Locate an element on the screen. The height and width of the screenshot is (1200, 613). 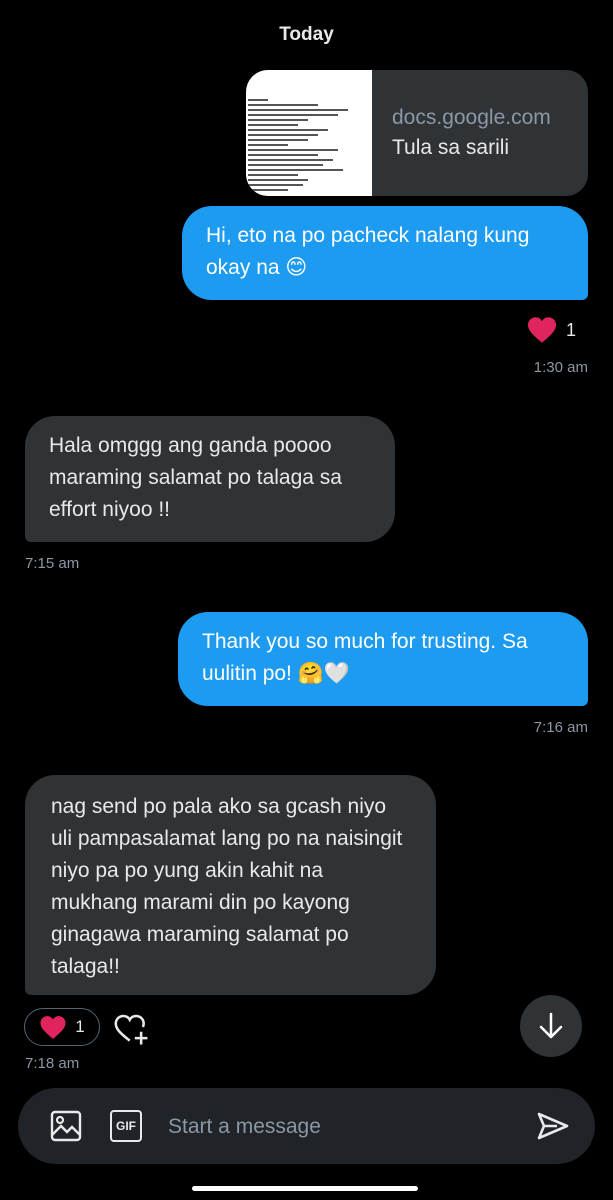
scroll-to-bottom-button is located at coordinates (551, 1026).